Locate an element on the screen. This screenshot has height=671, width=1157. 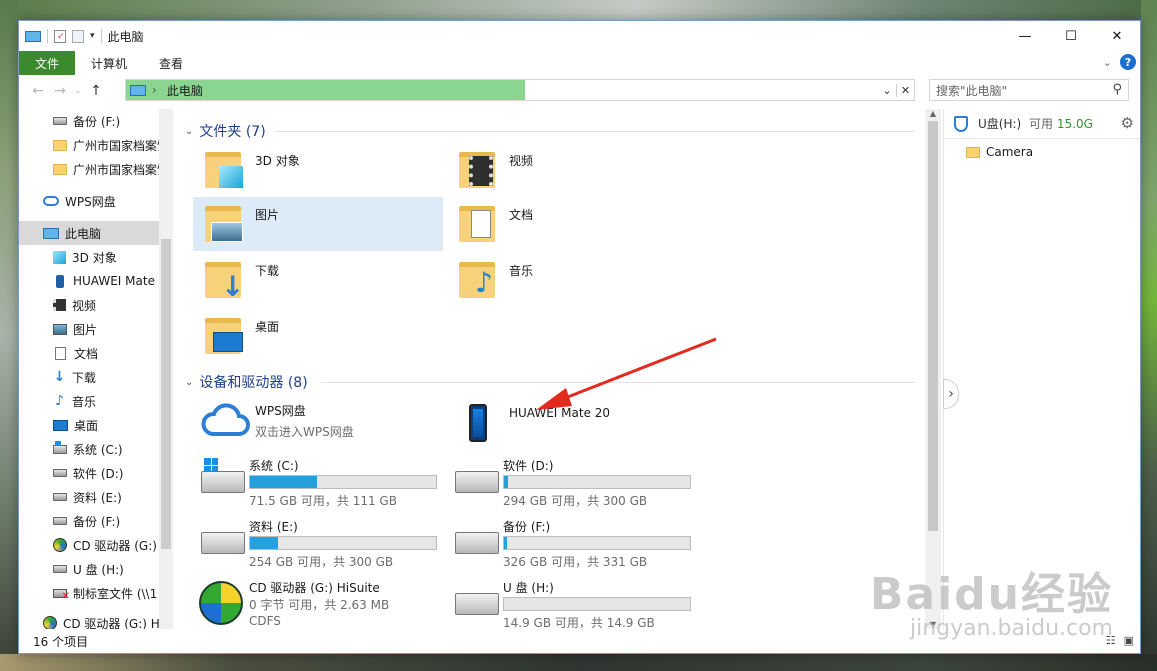
folders-group-header: ⌄ 文件夹 (7) is located at coordinates (225, 131).